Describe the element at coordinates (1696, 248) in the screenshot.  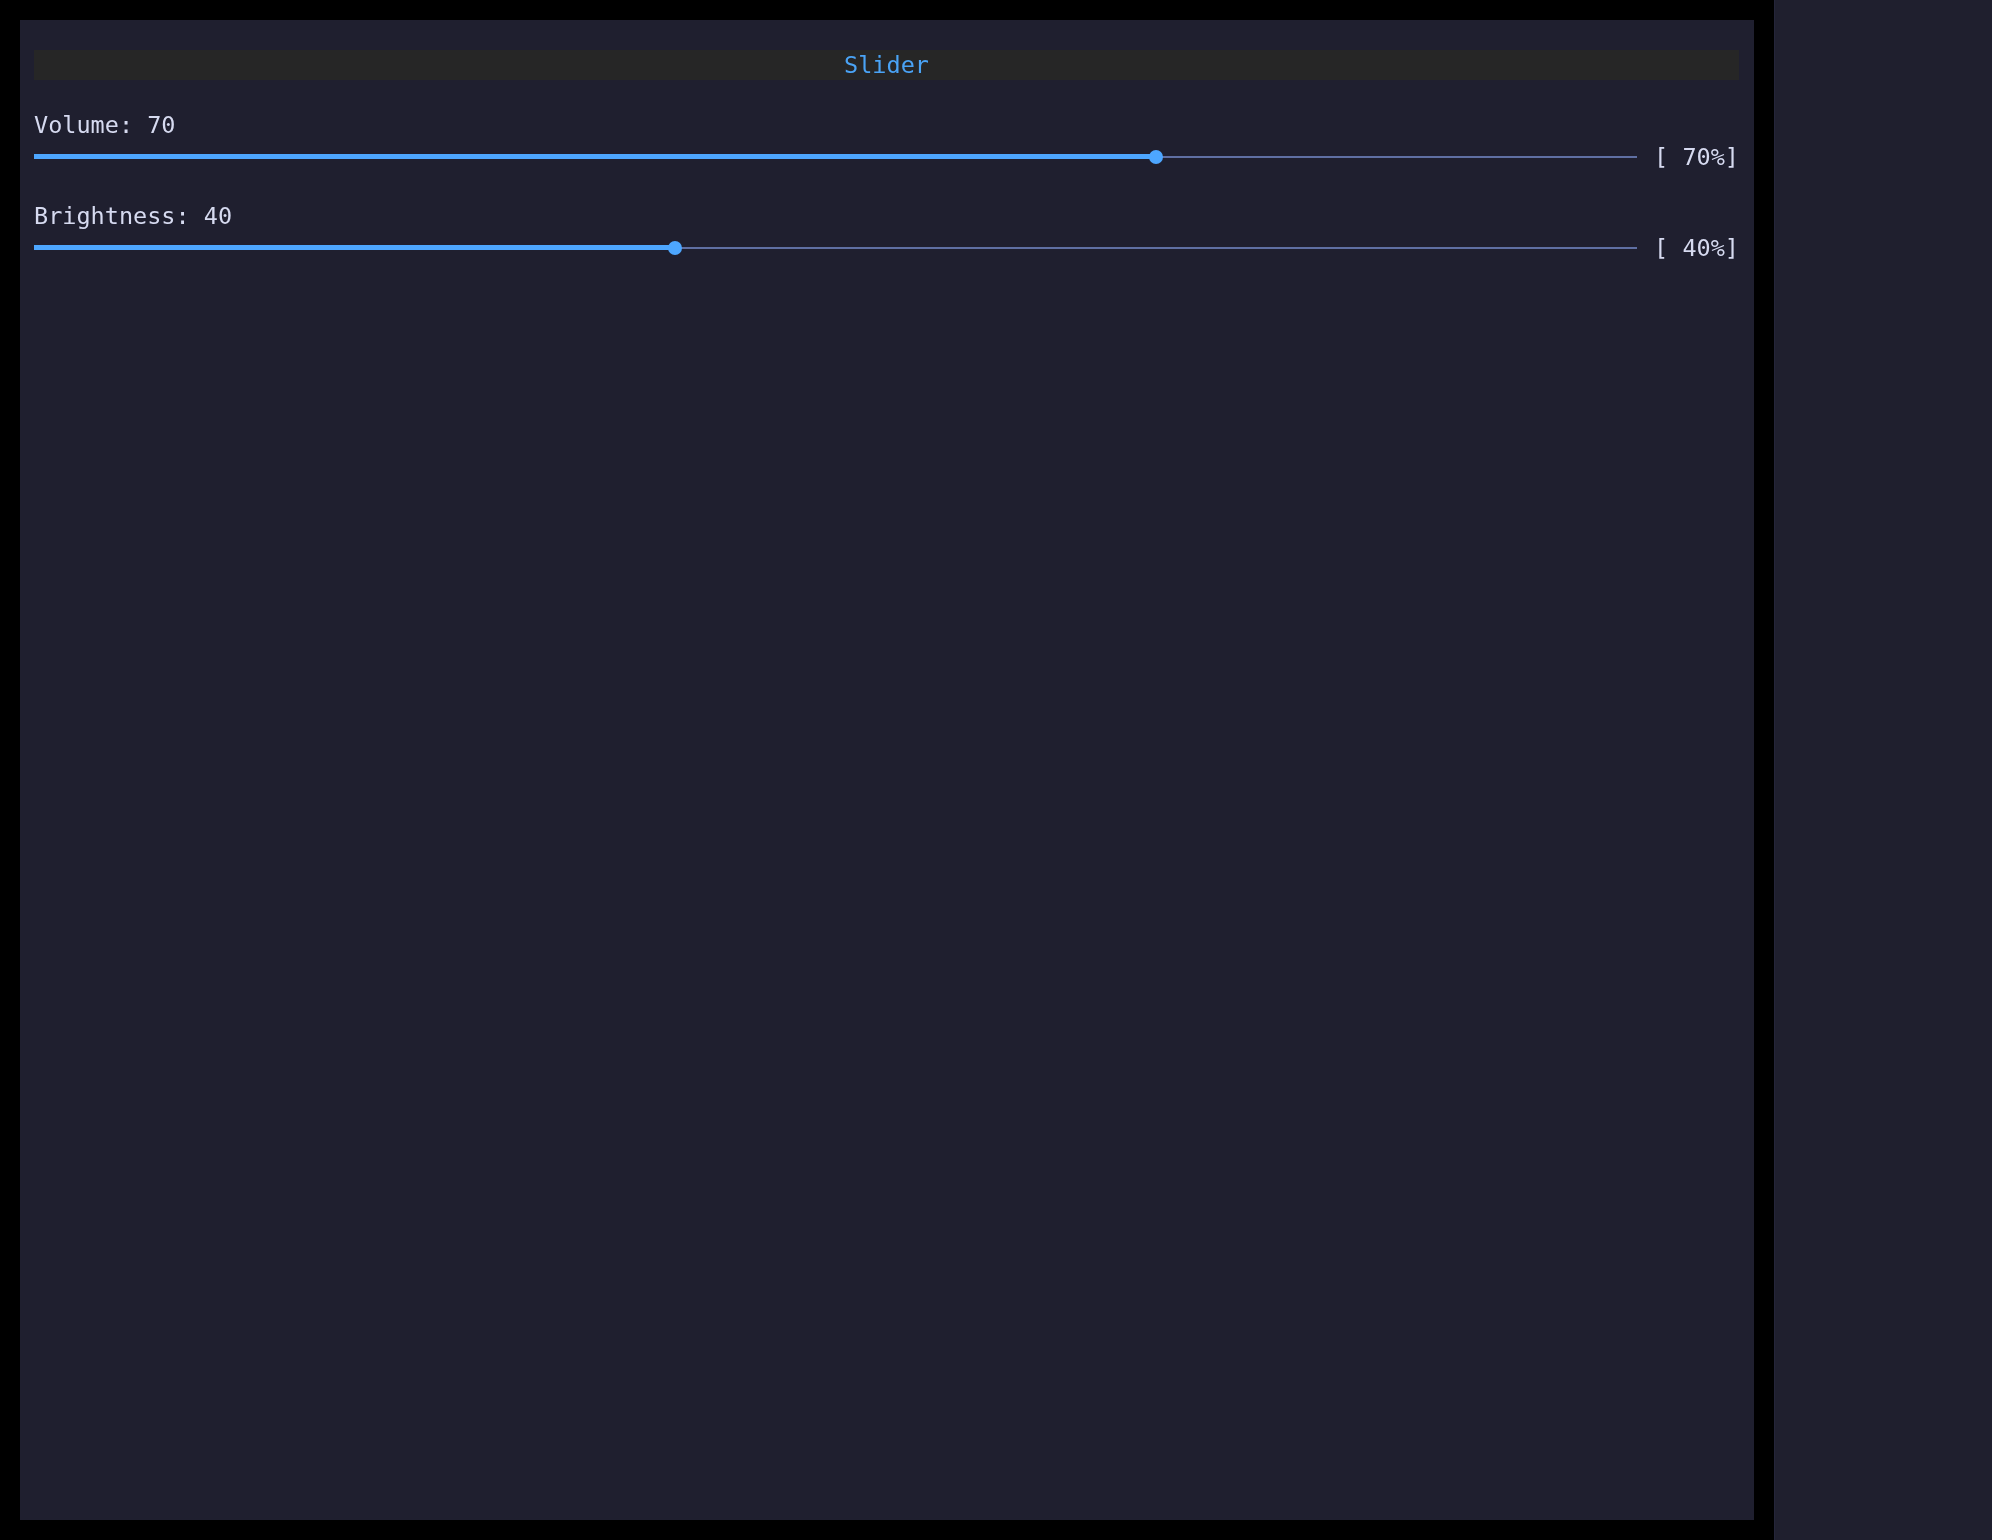
I see `slider-value: [ 40%]` at that location.